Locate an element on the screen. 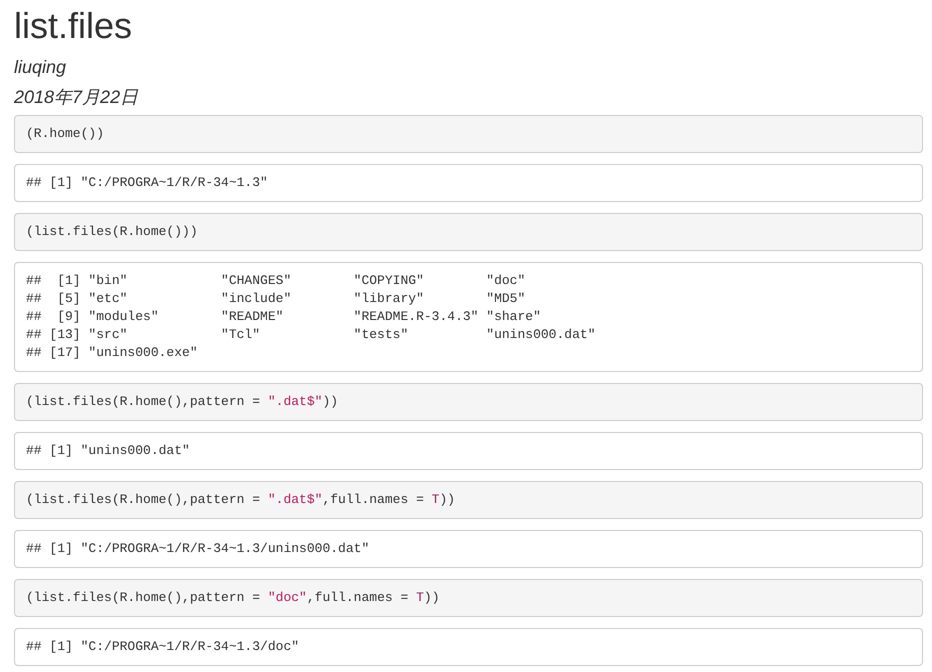  output-block: ## [1] "C:/PROGRA~1/R/R-34~1.3/unins000.dat" is located at coordinates (468, 549).